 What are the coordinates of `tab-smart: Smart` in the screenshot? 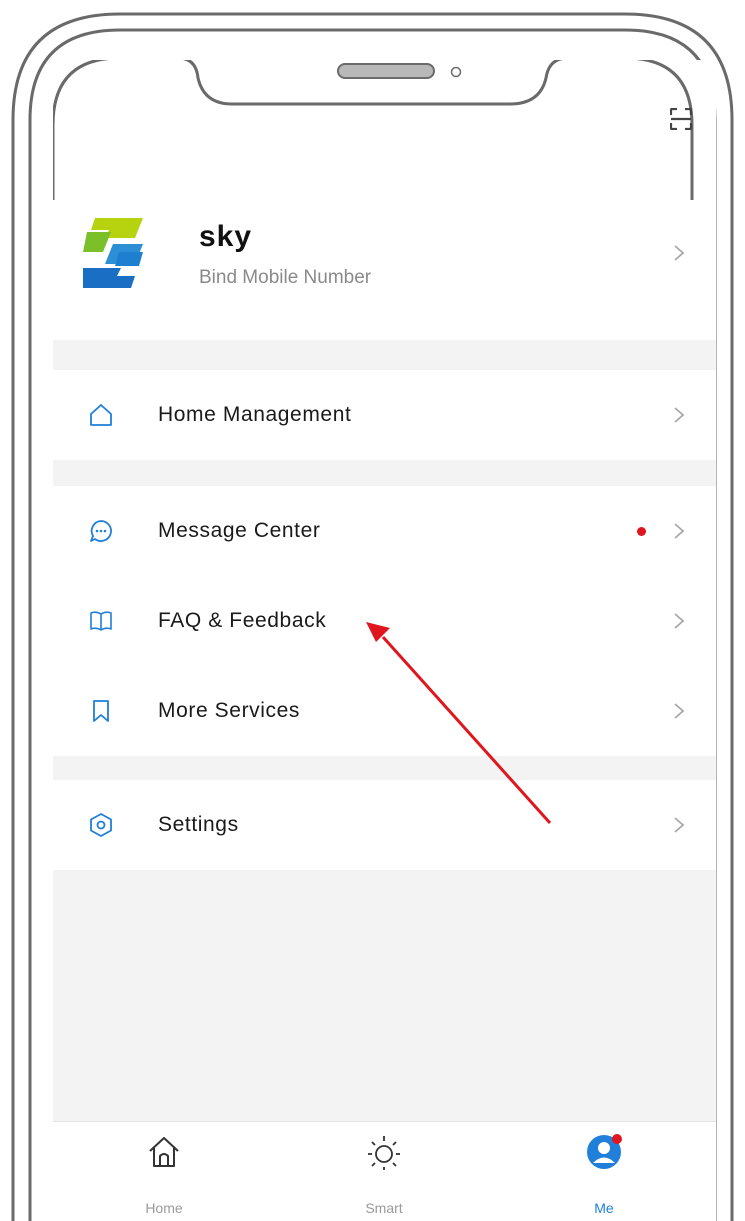 It's located at (384, 1171).